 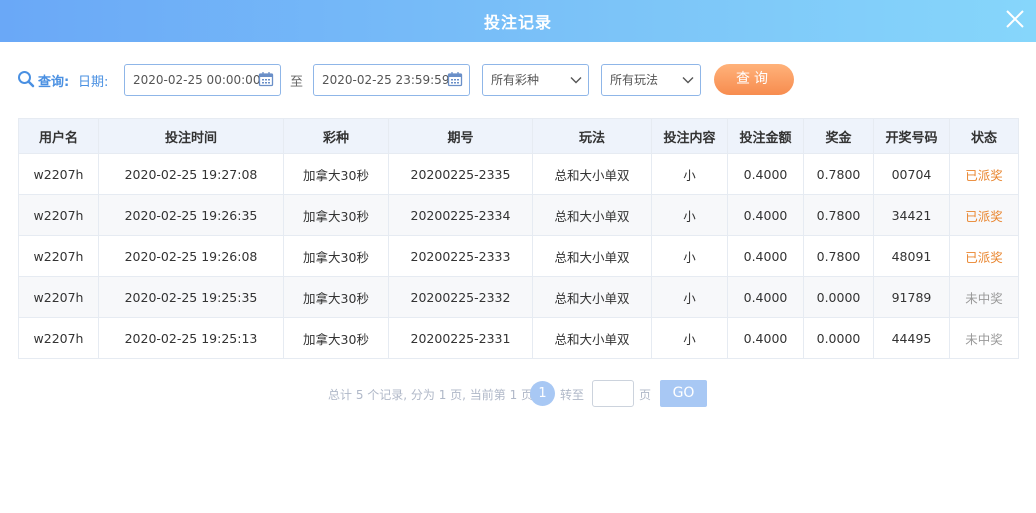 I want to click on play-select-value: 所有玩法, so click(x=634, y=80).